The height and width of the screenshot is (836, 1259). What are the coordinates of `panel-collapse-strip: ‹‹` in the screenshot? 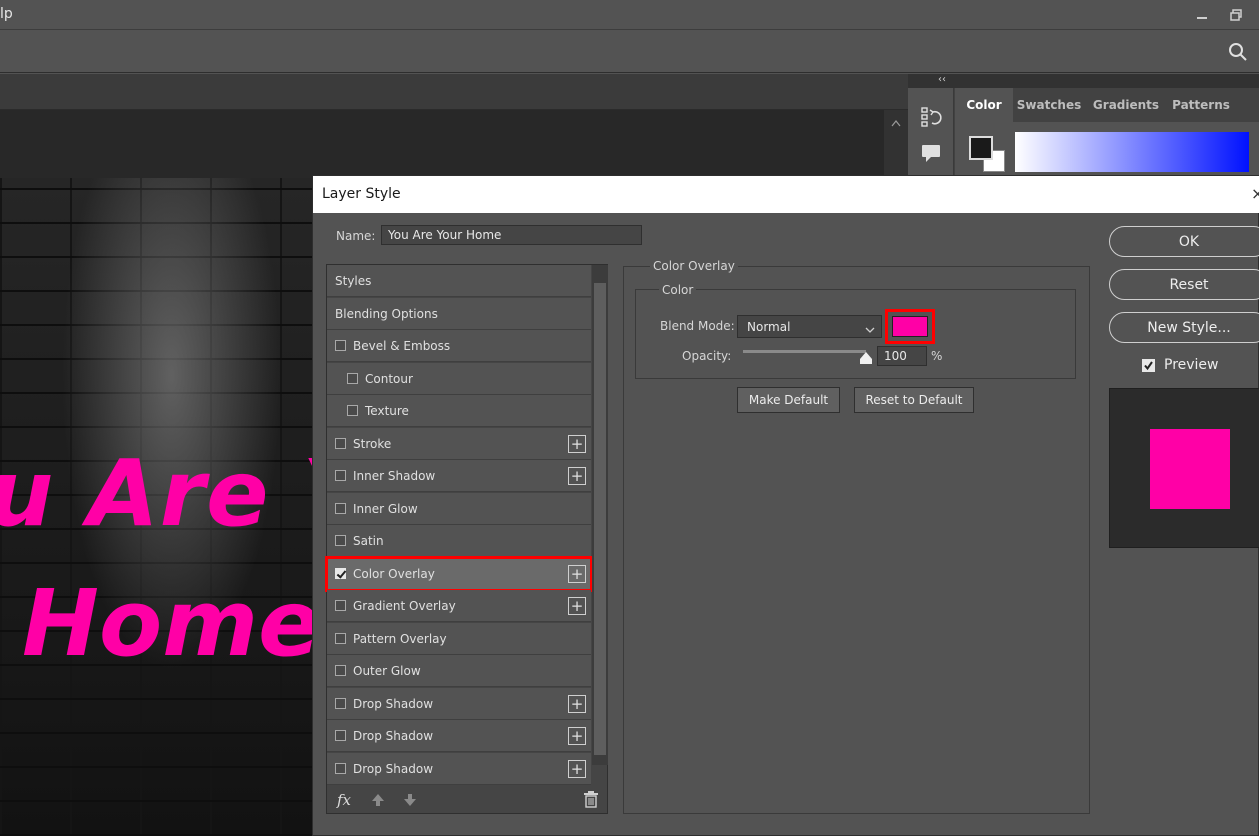 It's located at (1083, 81).